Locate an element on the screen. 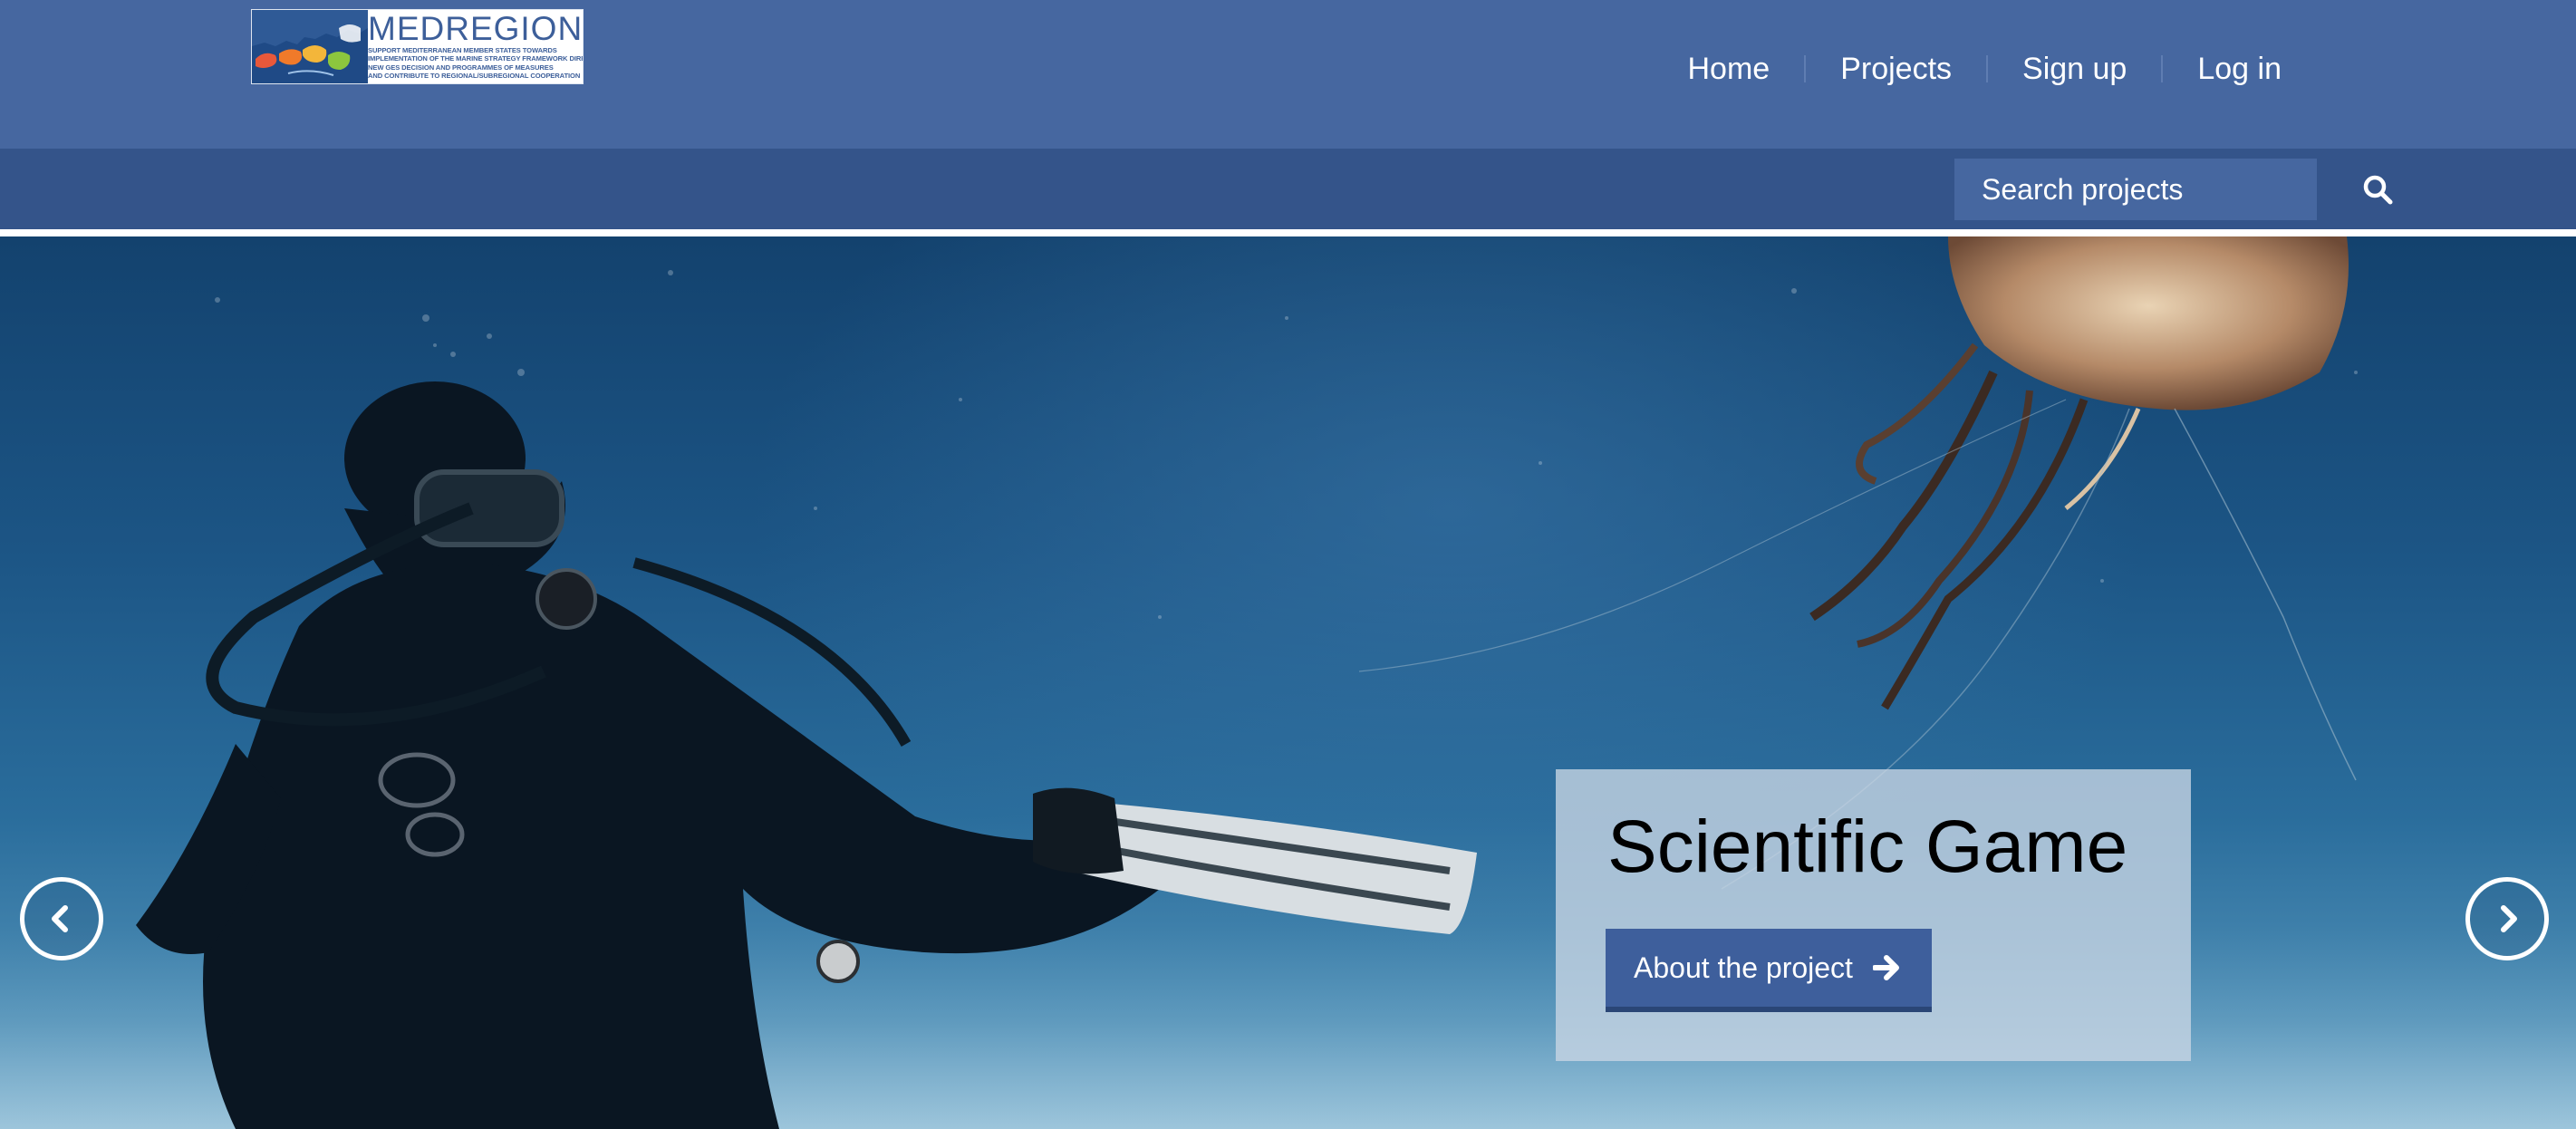 This screenshot has width=2576, height=1129. hero-caption-title: Scientific Game is located at coordinates (1868, 847).